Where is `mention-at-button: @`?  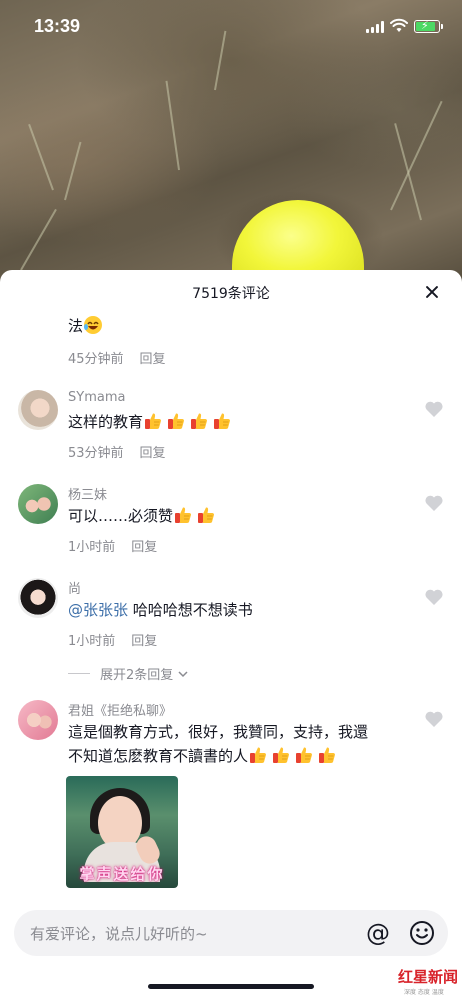
mention-at-button: @ is located at coordinates (378, 933).